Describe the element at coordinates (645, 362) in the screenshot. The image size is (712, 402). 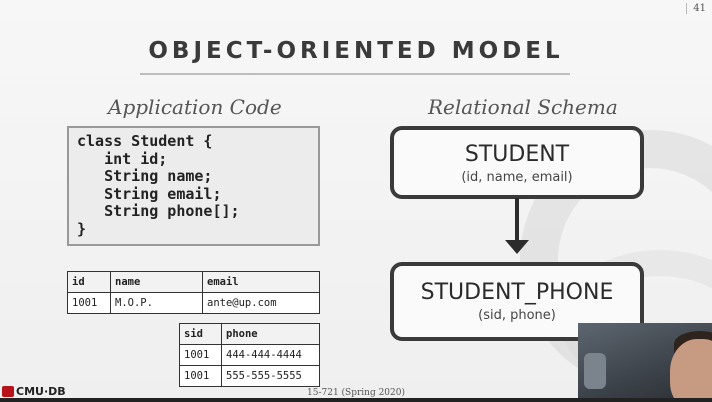
I see `webcam-overlay` at that location.